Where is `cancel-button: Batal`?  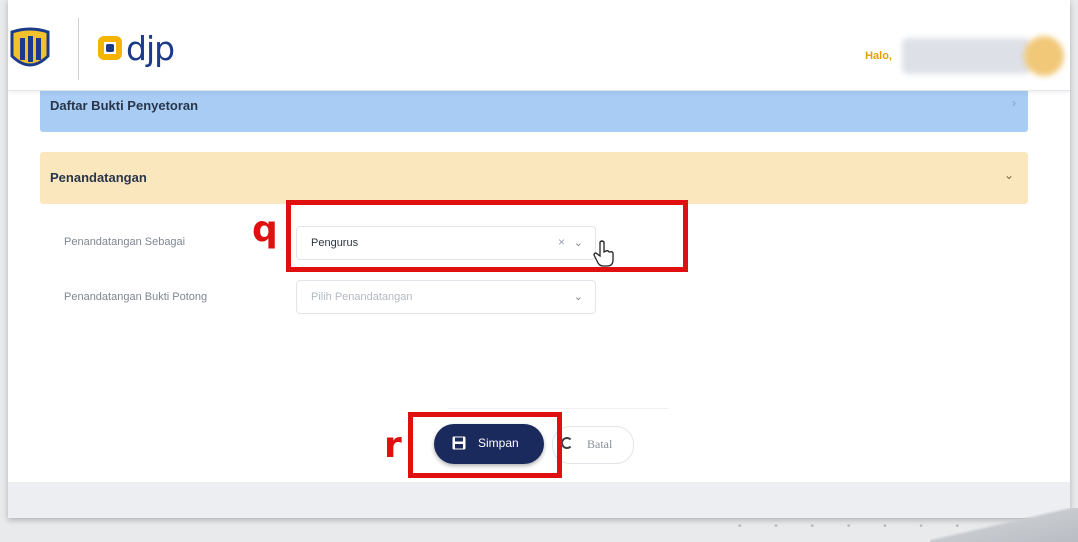
cancel-button: Batal is located at coordinates (593, 445).